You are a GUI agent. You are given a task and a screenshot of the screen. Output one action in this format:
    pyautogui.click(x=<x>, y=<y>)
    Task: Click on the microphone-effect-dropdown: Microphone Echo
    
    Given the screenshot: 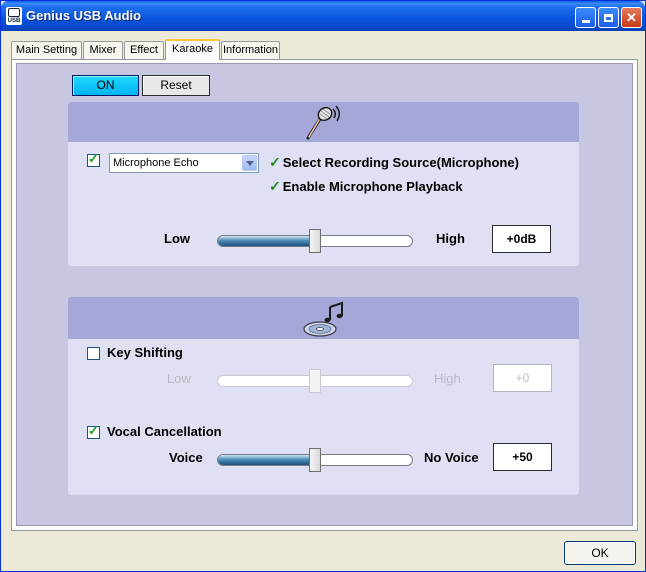 What is the action you would take?
    pyautogui.click(x=184, y=163)
    